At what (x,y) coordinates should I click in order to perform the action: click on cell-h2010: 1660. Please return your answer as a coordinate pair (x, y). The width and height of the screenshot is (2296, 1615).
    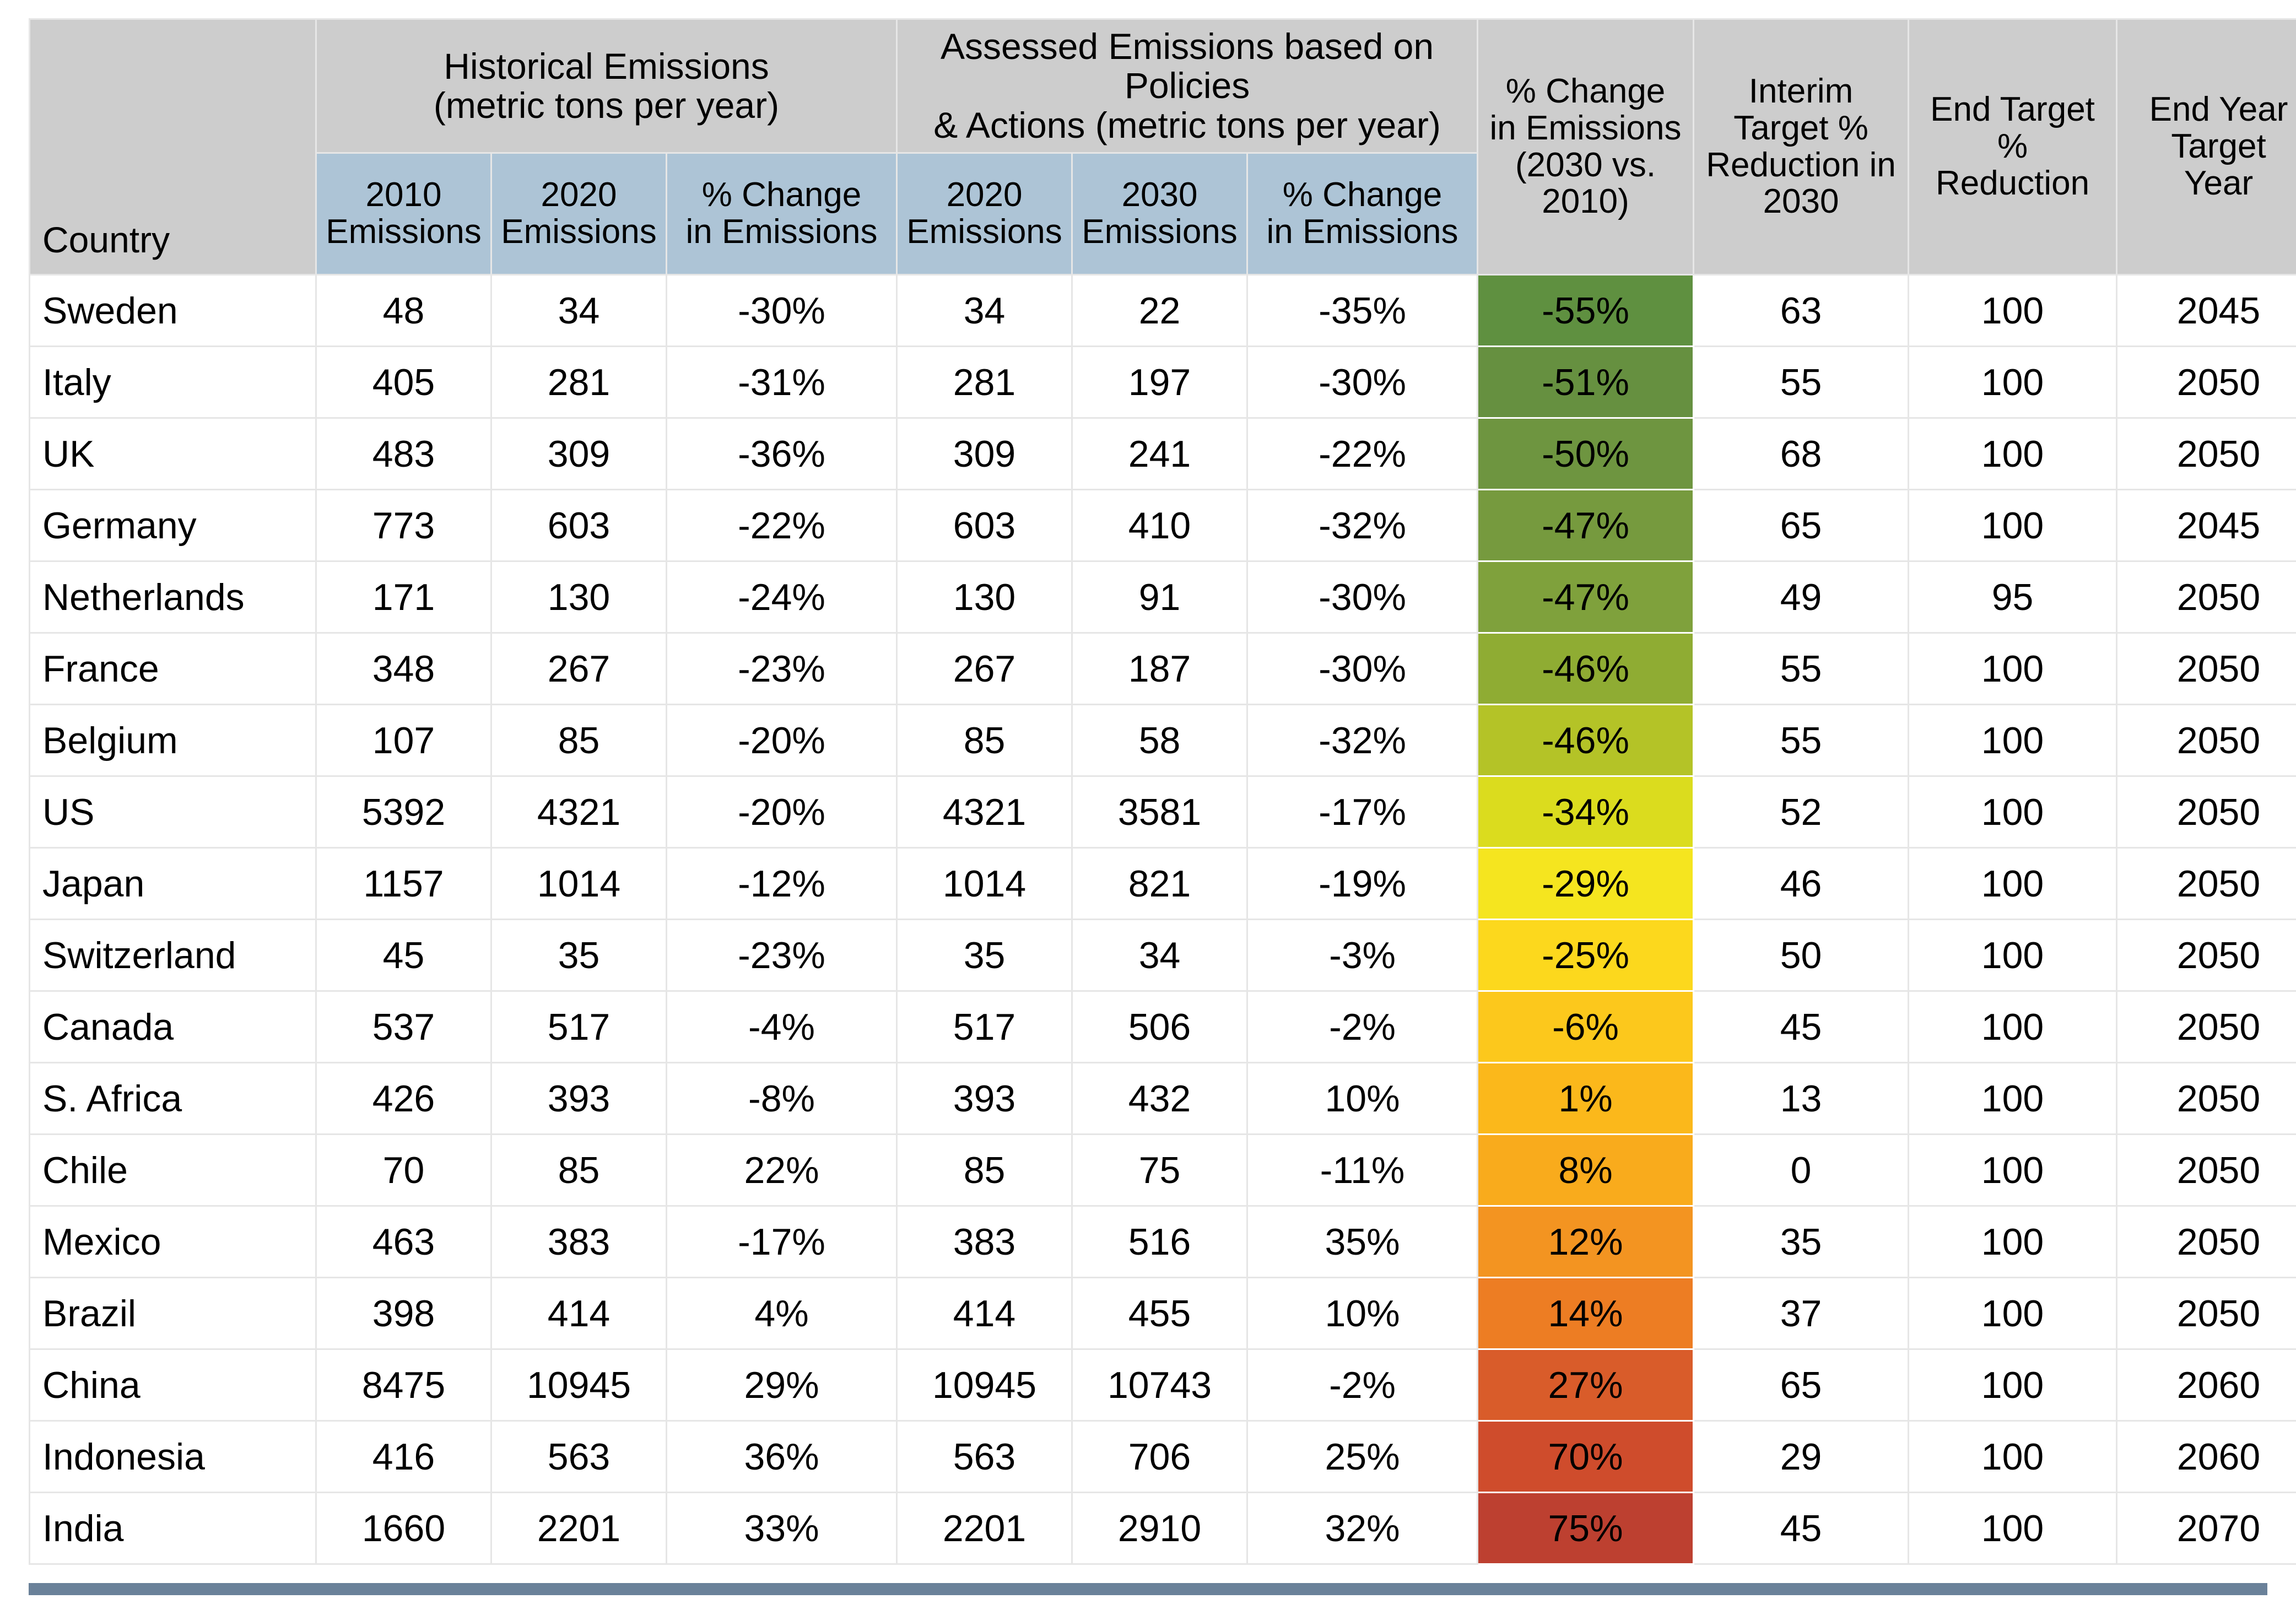
    Looking at the image, I should click on (403, 1528).